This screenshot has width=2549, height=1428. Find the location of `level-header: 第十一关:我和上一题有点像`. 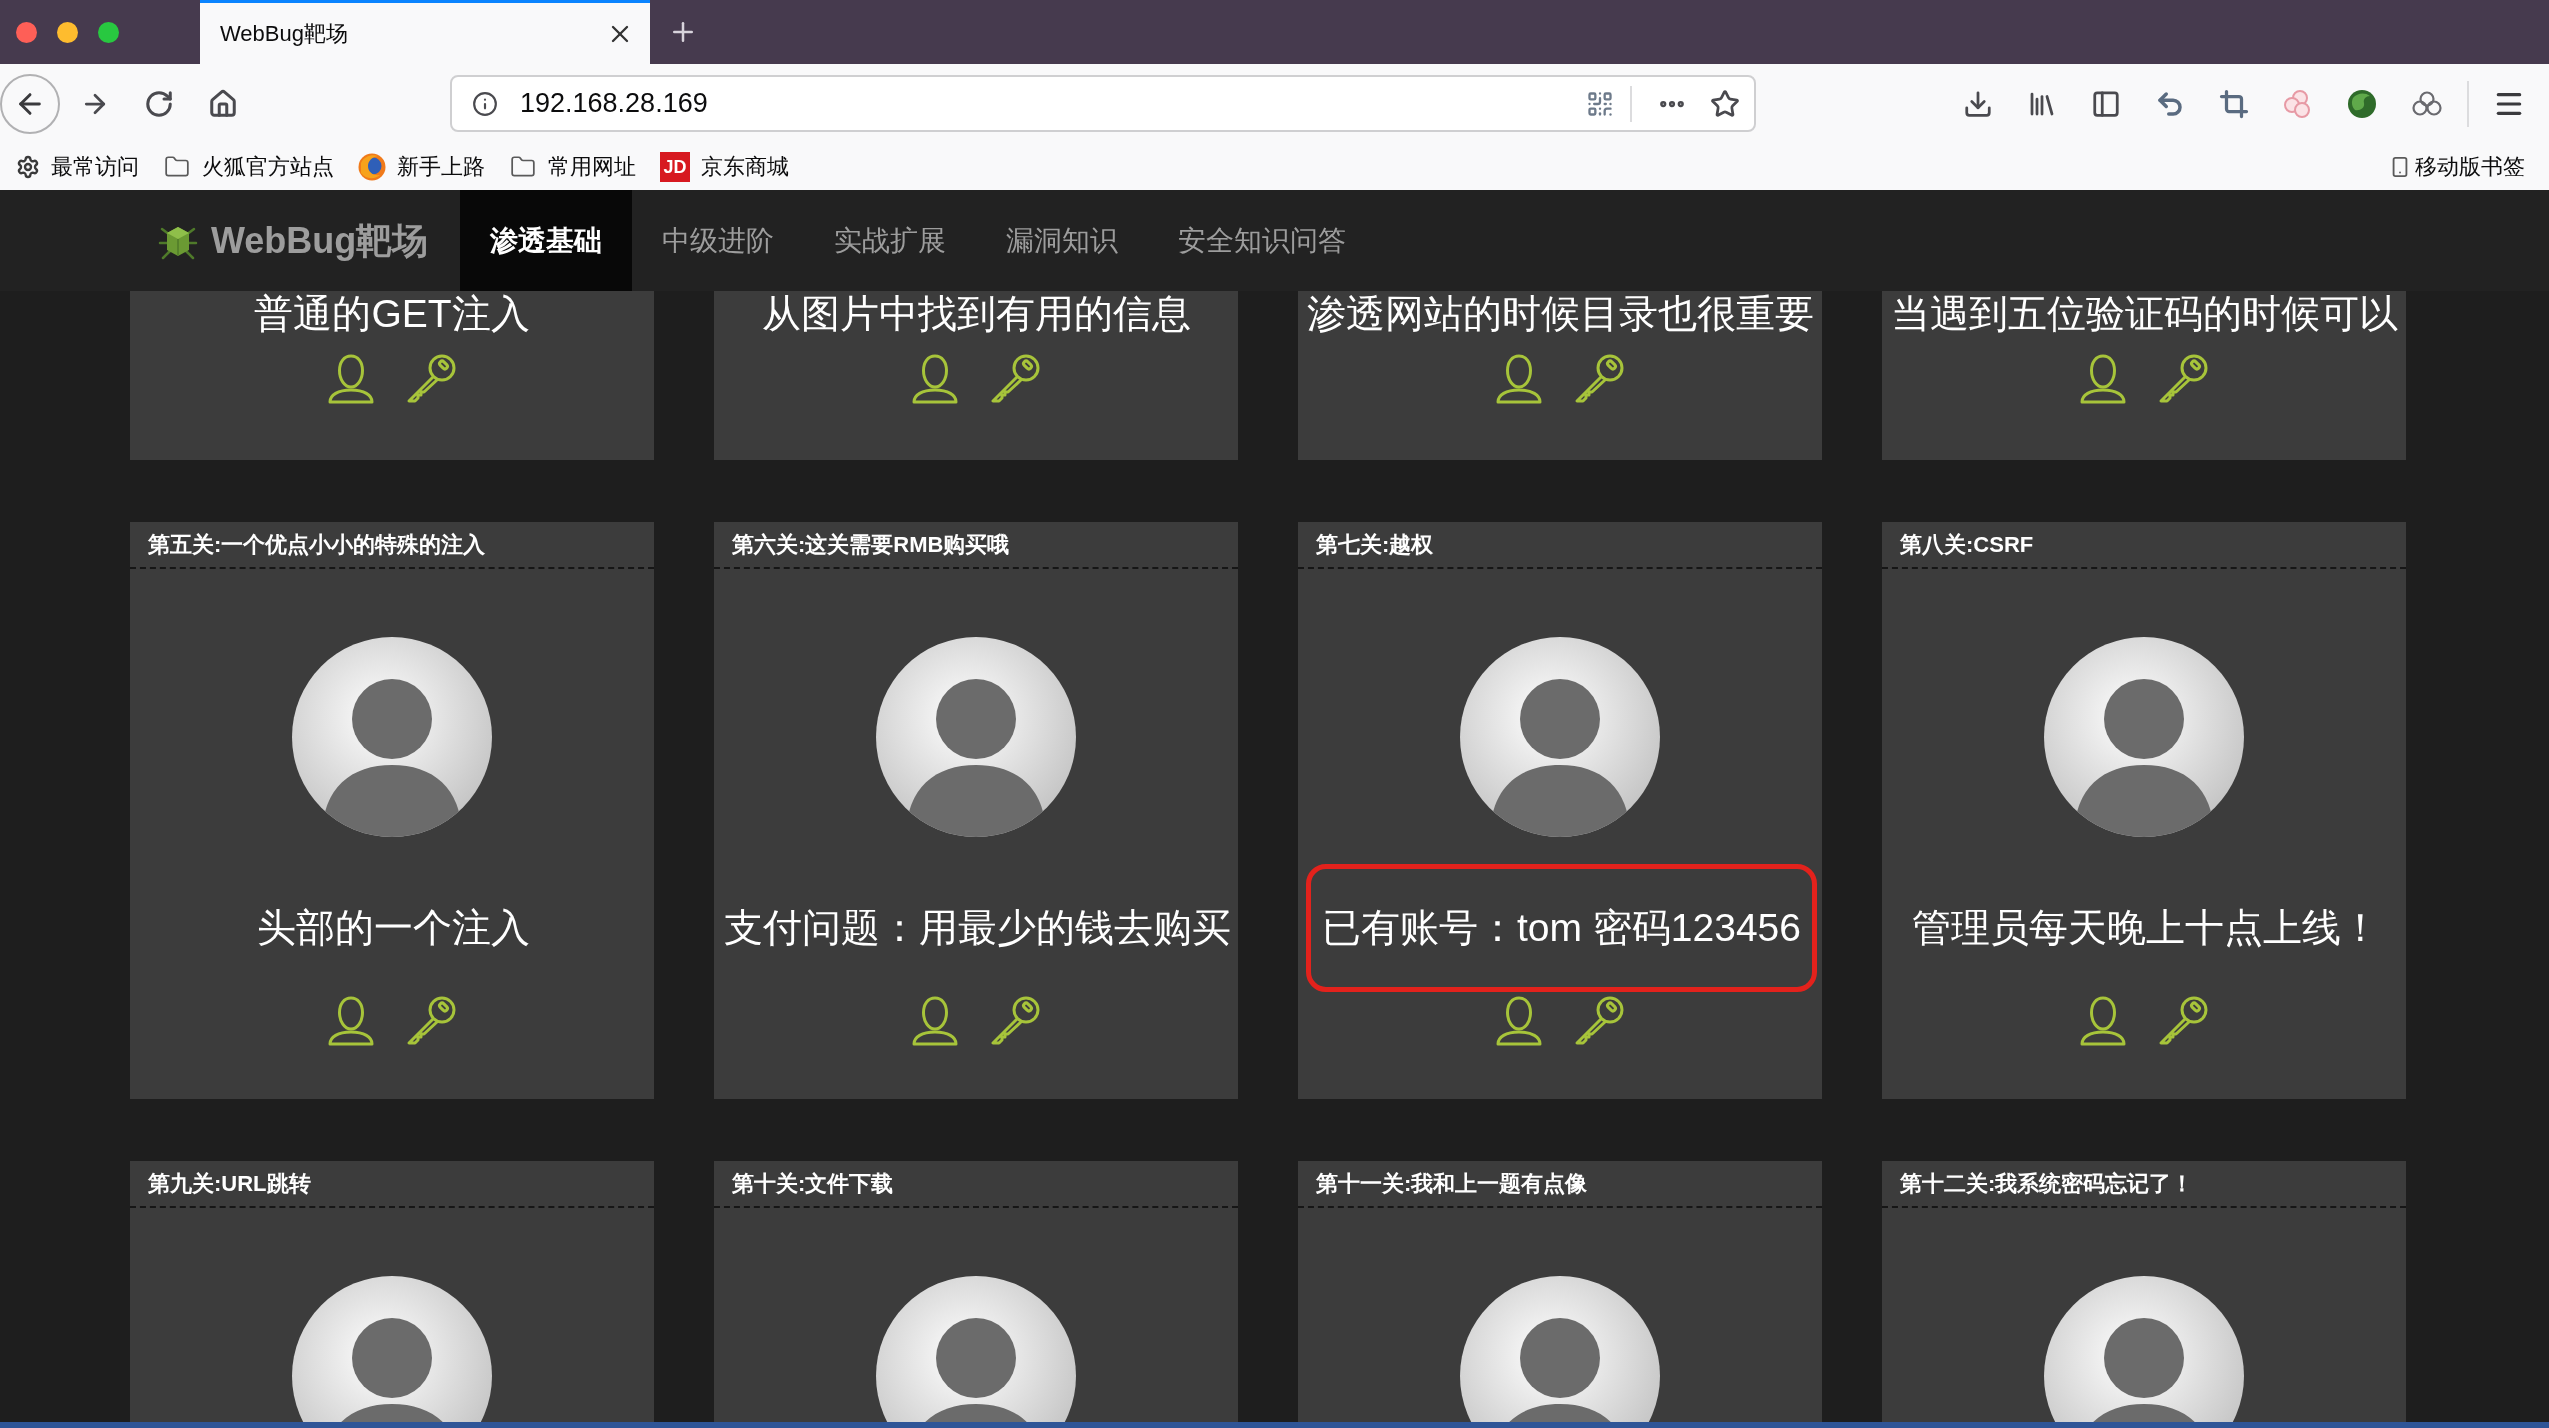

level-header: 第十一关:我和上一题有点像 is located at coordinates (1452, 1184).